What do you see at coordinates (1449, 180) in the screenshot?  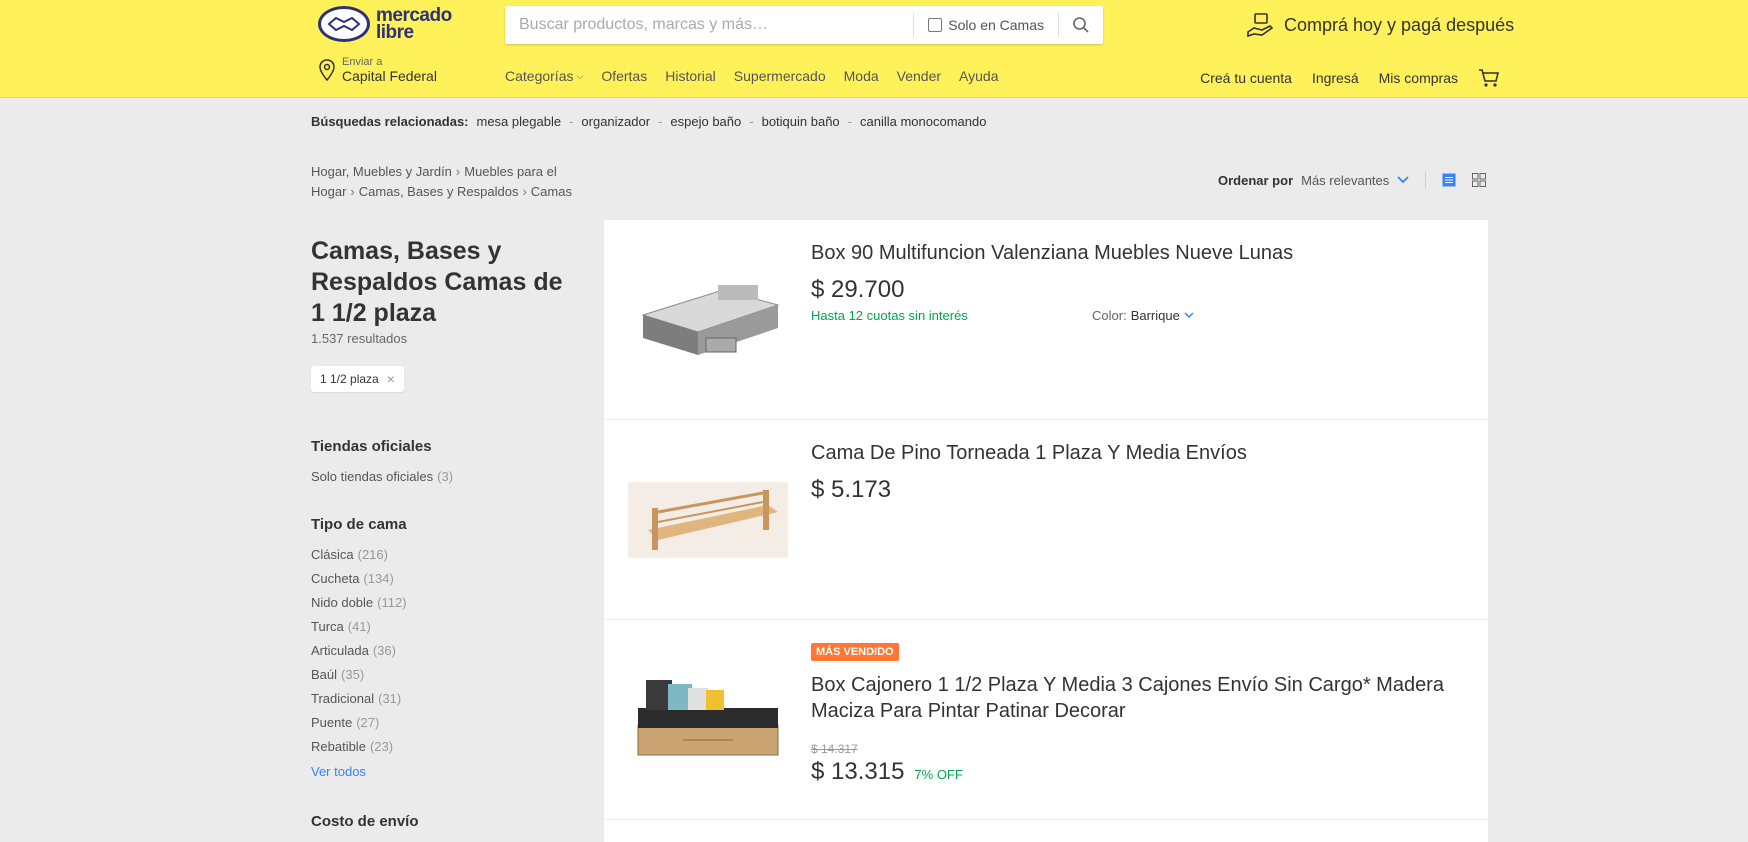 I see `list-view-icon` at bounding box center [1449, 180].